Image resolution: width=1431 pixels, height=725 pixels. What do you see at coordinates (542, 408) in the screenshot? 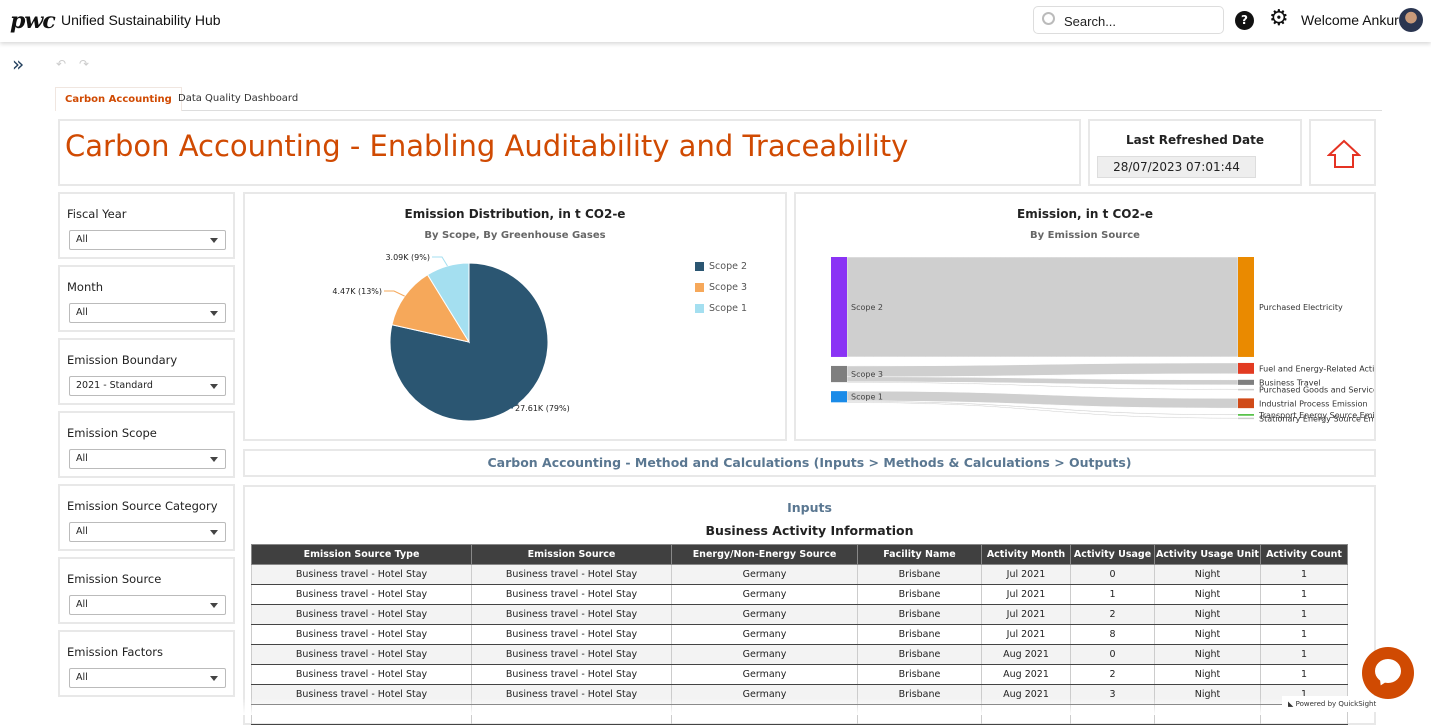
I see `pie-data-label: 27.61K (79%)` at bounding box center [542, 408].